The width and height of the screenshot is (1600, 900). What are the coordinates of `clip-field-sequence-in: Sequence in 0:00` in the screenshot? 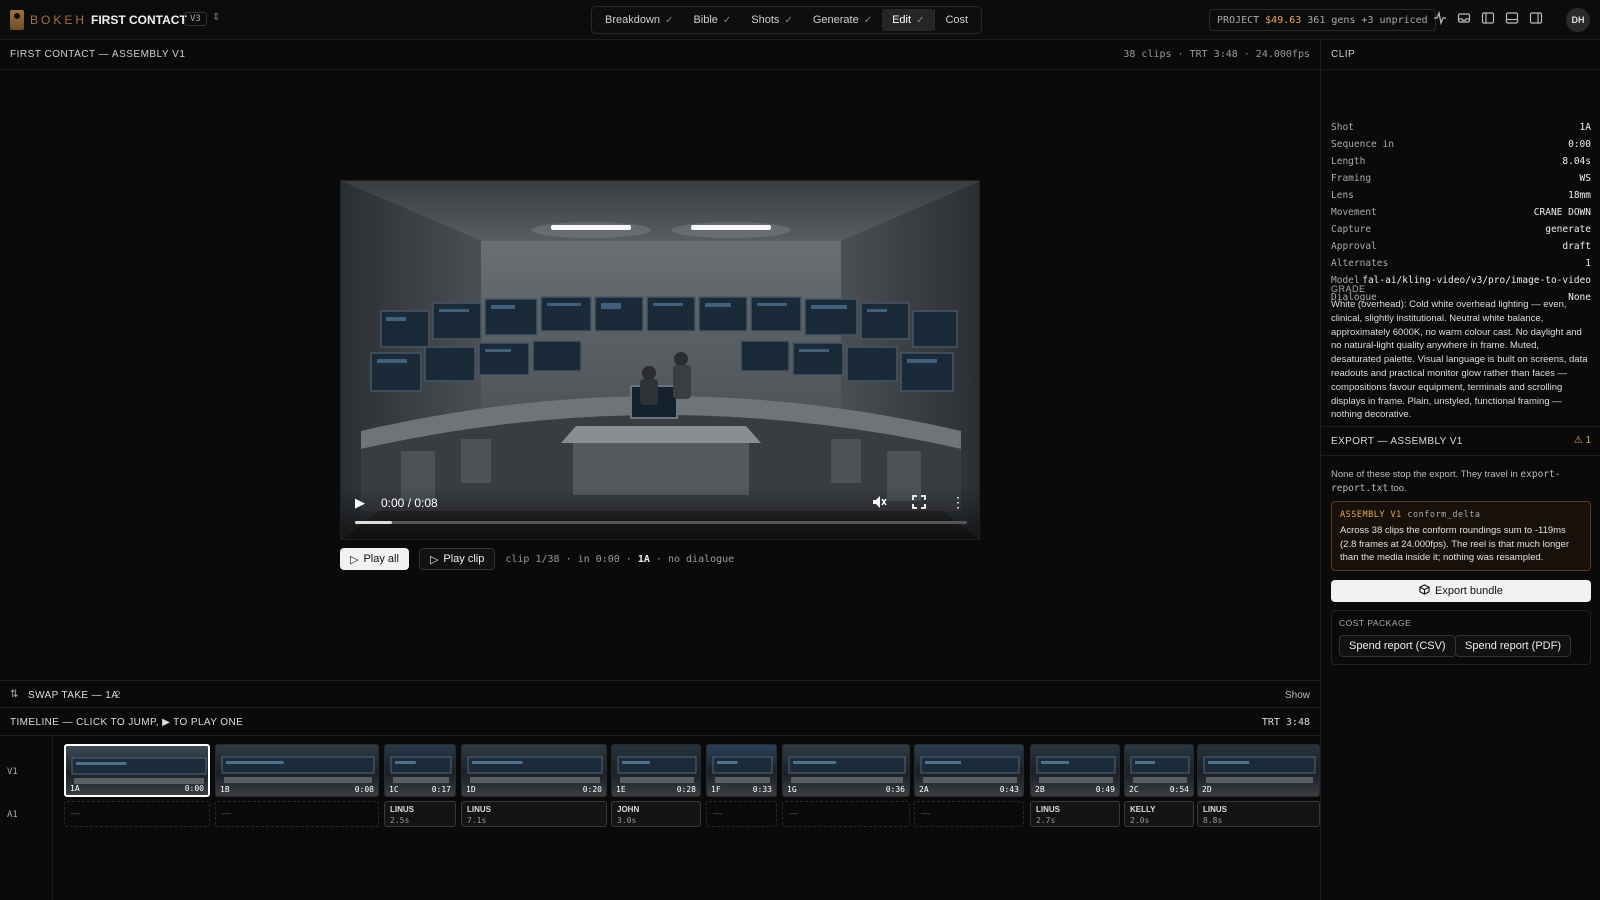 It's located at (1461, 144).